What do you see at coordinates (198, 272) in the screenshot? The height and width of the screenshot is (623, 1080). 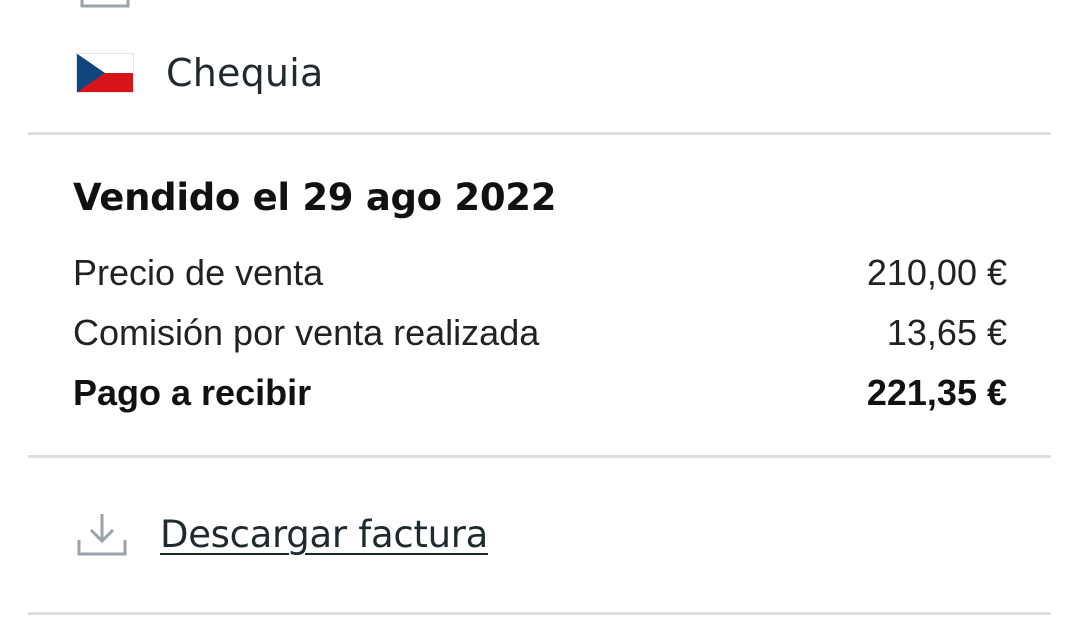 I see `sale-price-label: Precio de venta` at bounding box center [198, 272].